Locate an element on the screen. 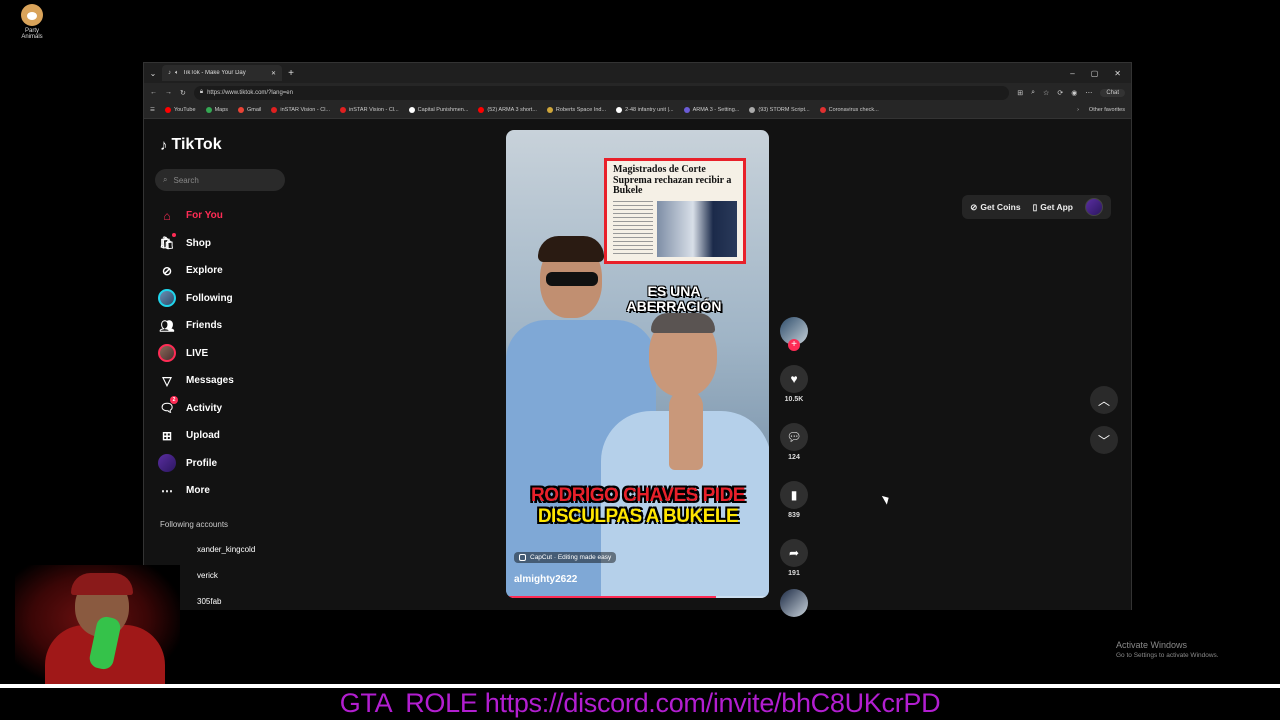  tiktok-logo: ♪ TikTok is located at coordinates (191, 145).